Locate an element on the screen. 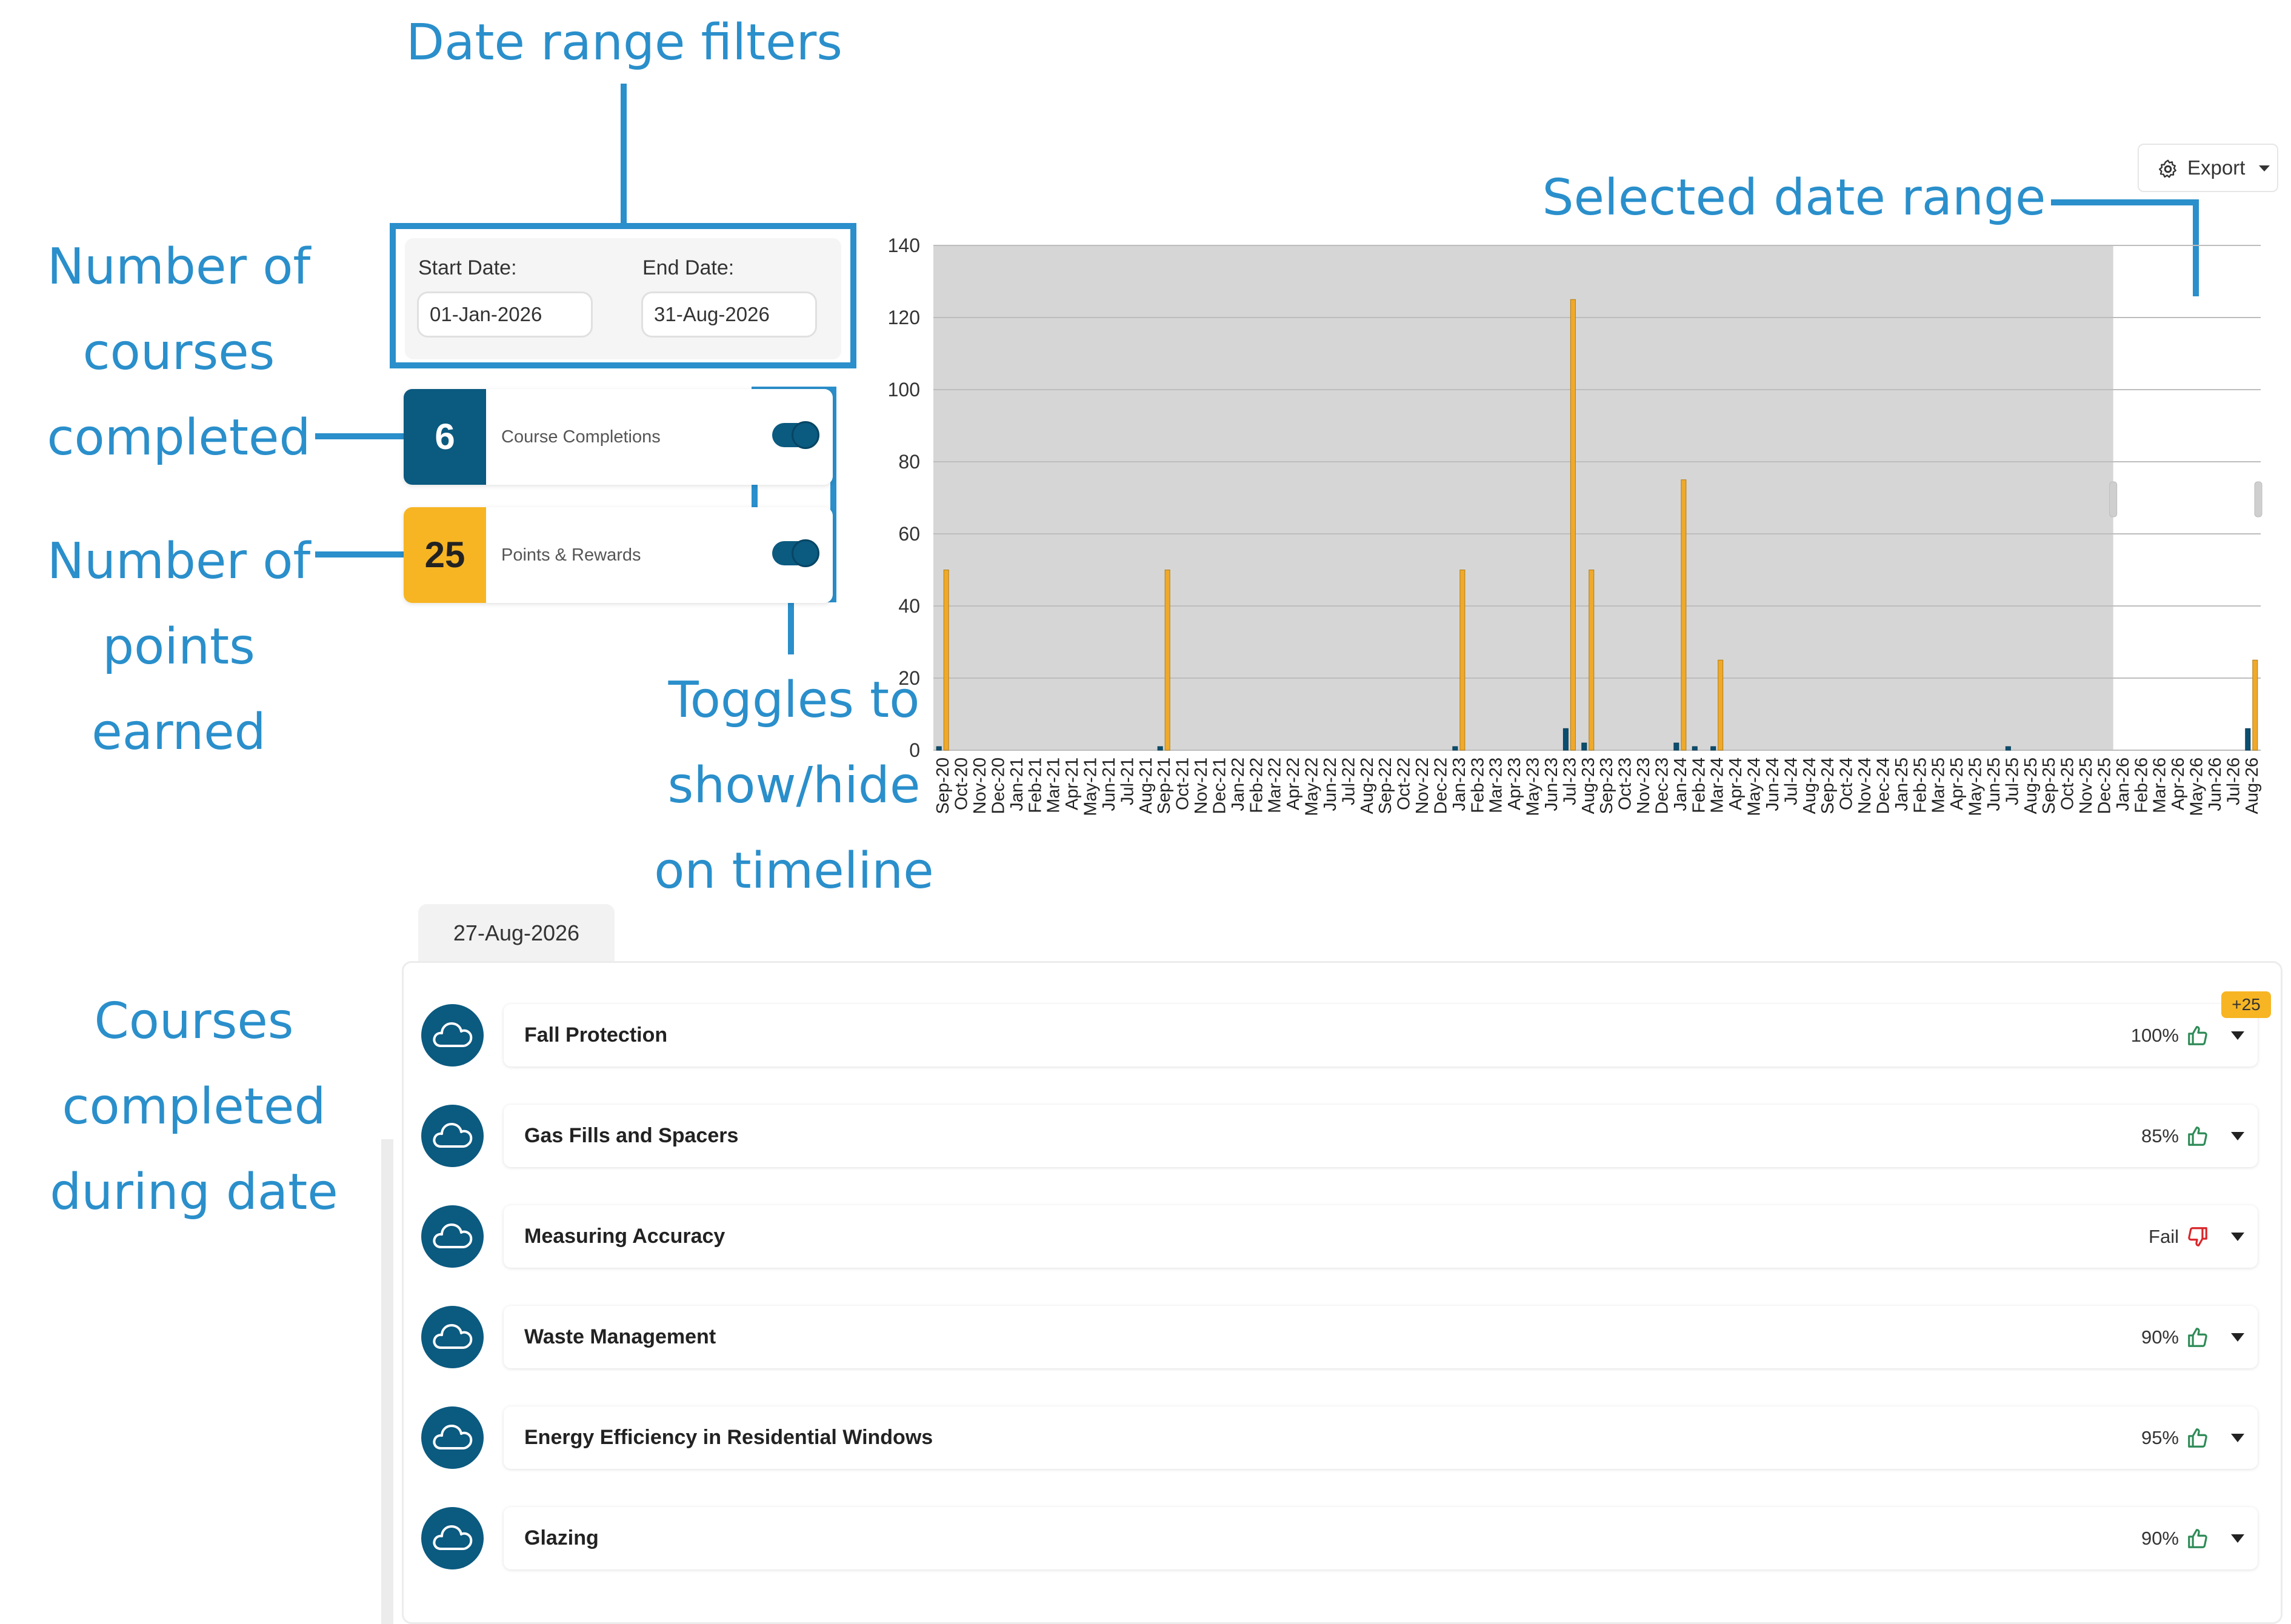 The width and height of the screenshot is (2291, 1624). range-start-handle is located at coordinates (2114, 499).